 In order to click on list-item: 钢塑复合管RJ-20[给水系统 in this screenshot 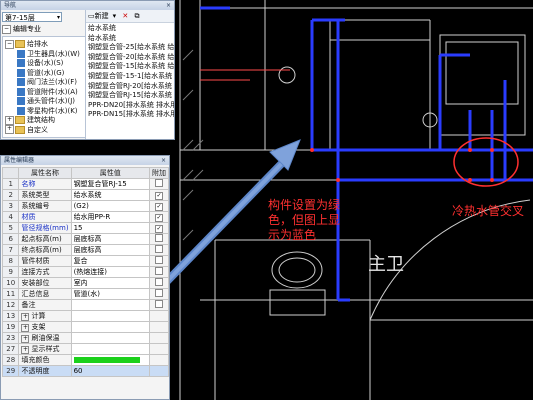, I will do `click(130, 86)`.